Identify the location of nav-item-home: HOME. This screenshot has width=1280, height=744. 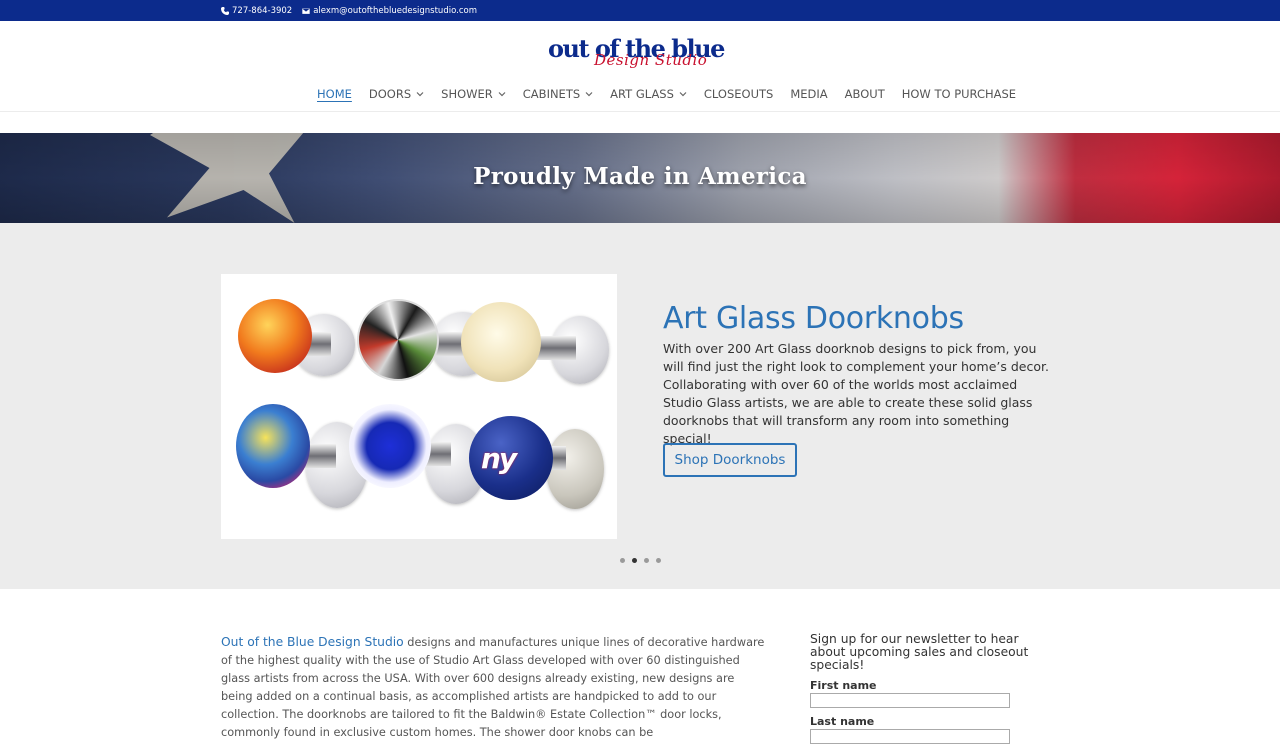
(334, 94).